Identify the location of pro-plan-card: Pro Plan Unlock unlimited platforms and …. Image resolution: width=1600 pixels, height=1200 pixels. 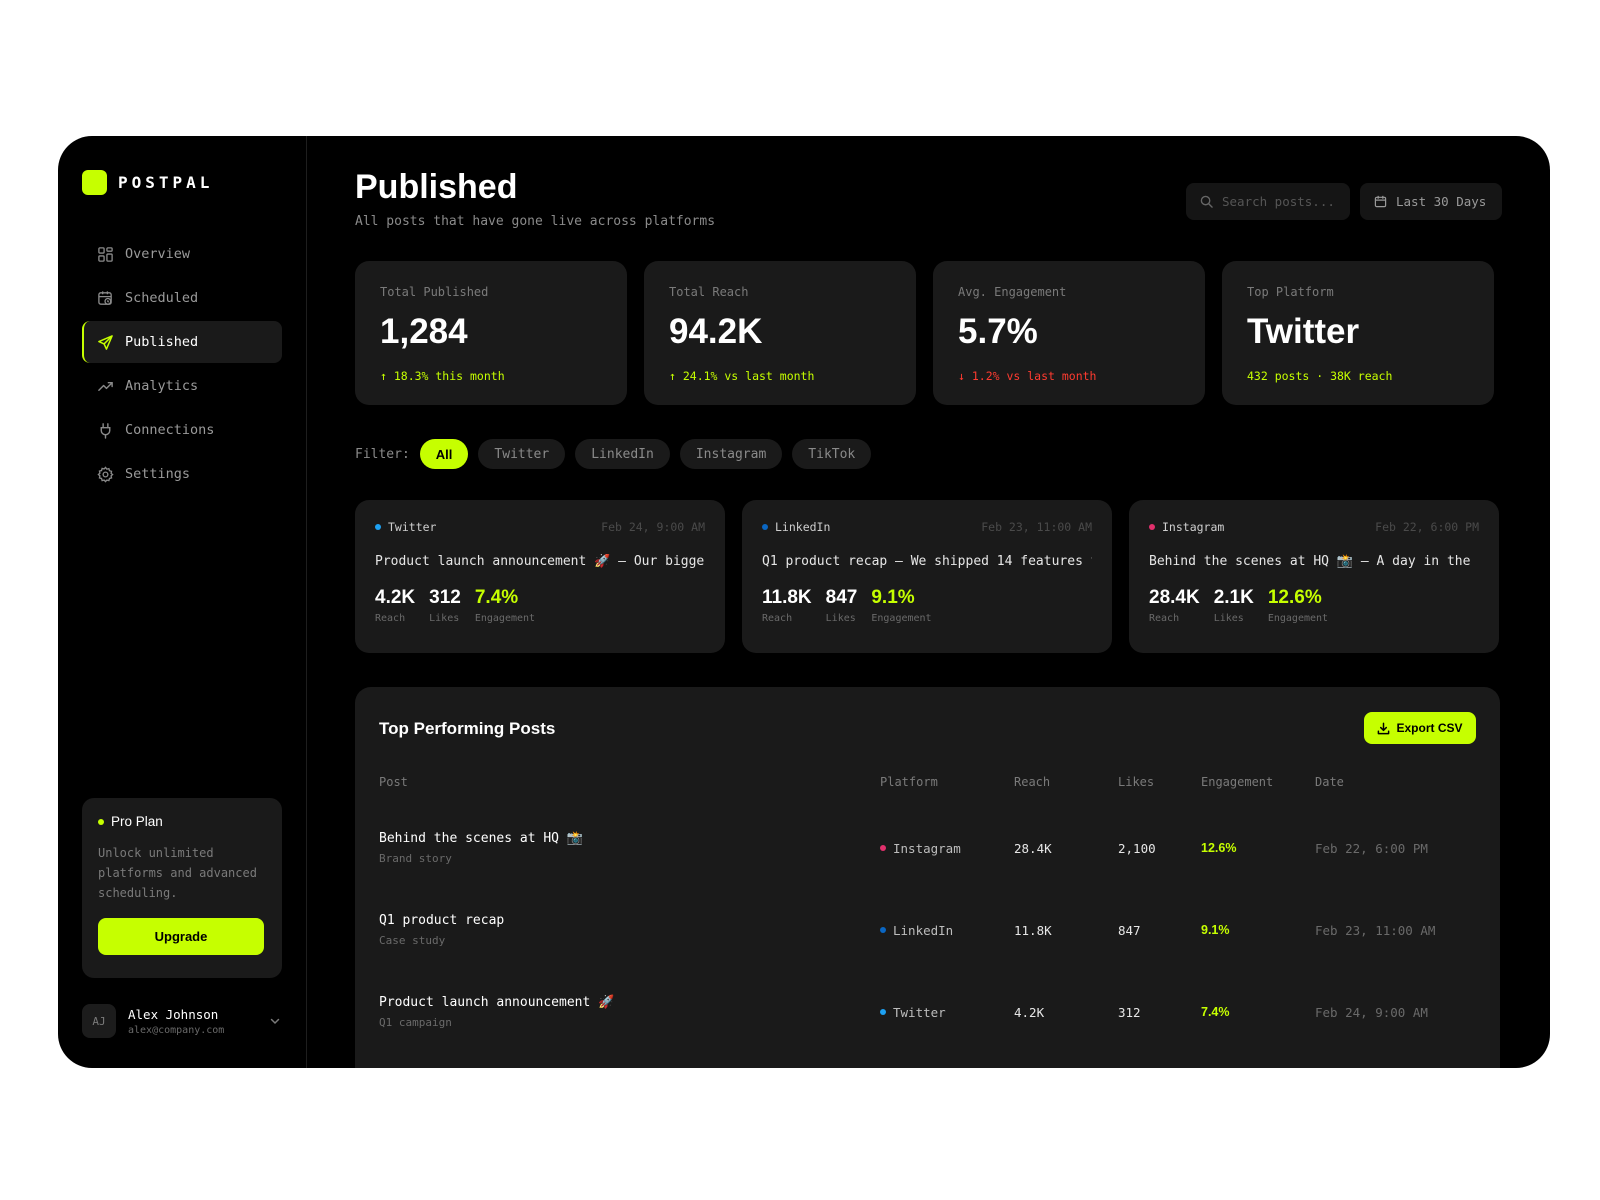
(182, 888).